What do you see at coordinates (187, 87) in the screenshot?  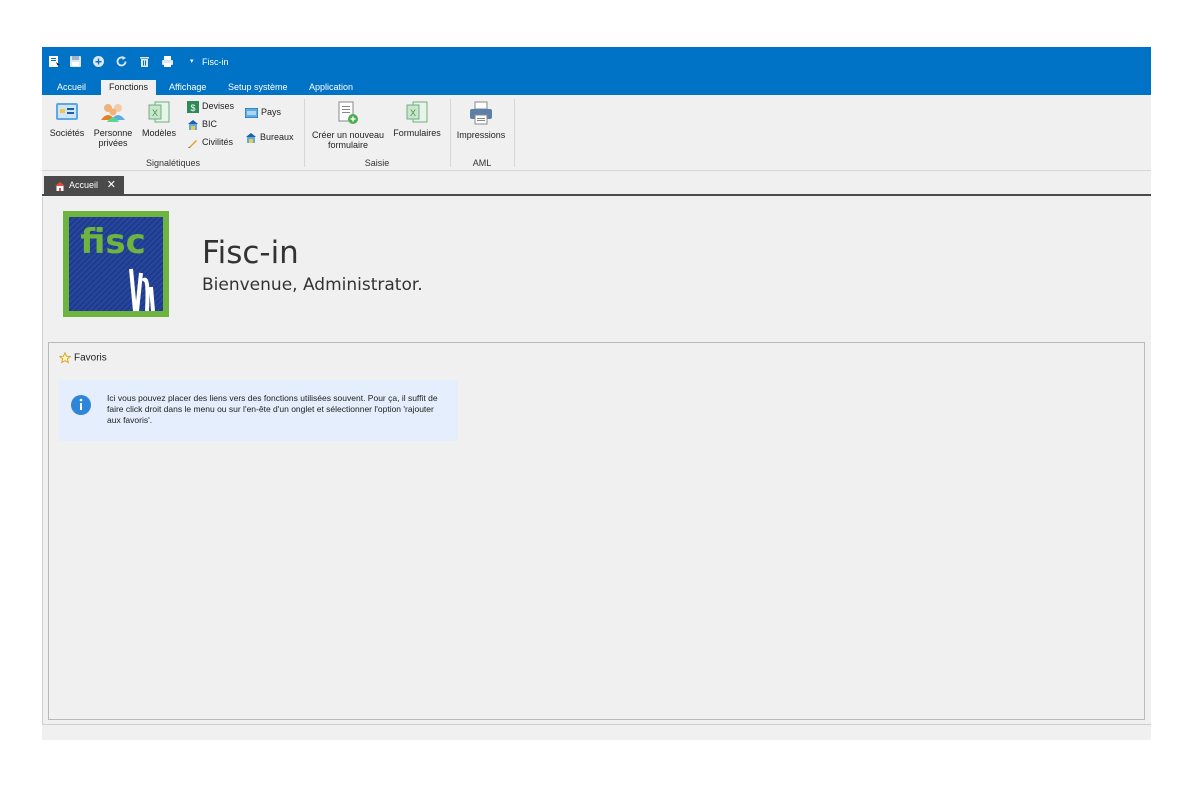 I see `ribbon-tab-affichage: Affichage` at bounding box center [187, 87].